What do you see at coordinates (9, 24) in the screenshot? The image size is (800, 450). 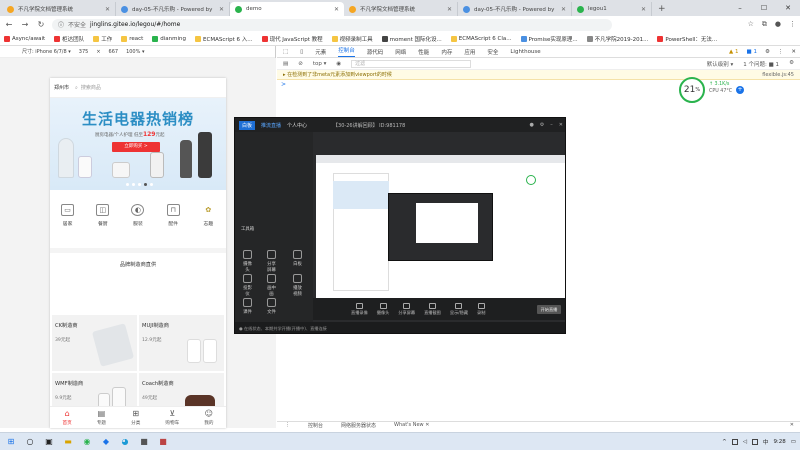 I see `back-icon: ←` at bounding box center [9, 24].